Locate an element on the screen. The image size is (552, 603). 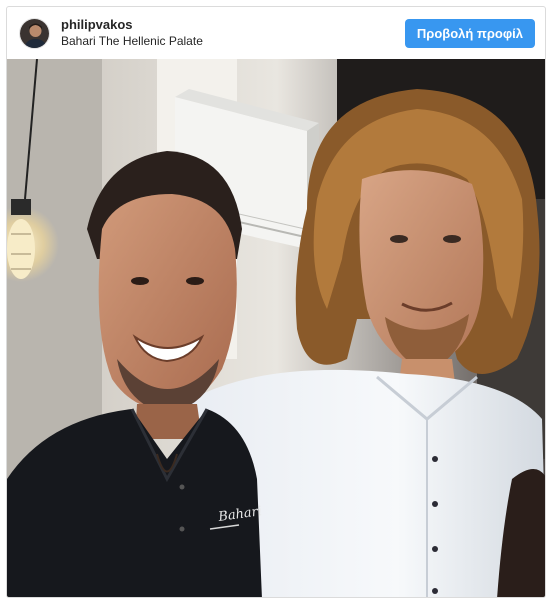
user-info: philipvakos Bahari The Hellenic Palate is located at coordinates (132, 33).